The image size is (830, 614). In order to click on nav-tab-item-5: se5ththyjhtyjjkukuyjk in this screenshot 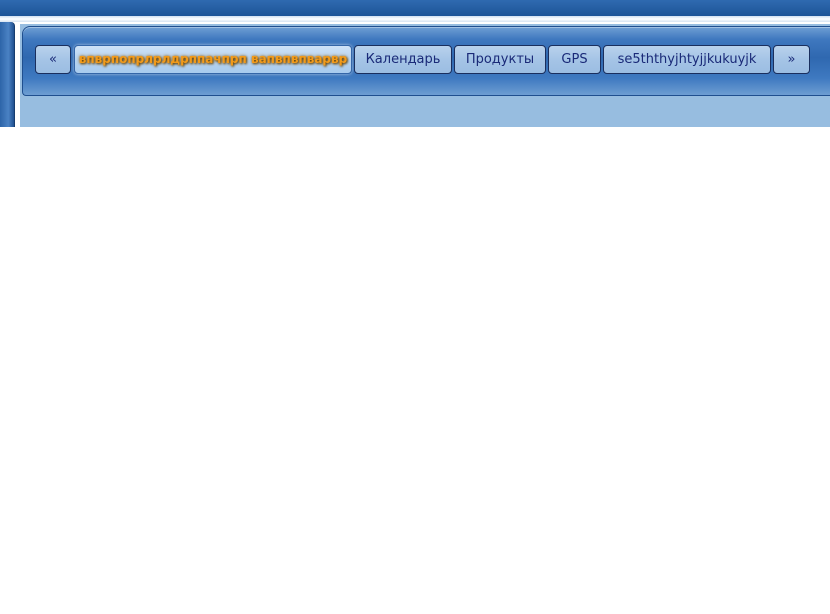, I will do `click(687, 59)`.